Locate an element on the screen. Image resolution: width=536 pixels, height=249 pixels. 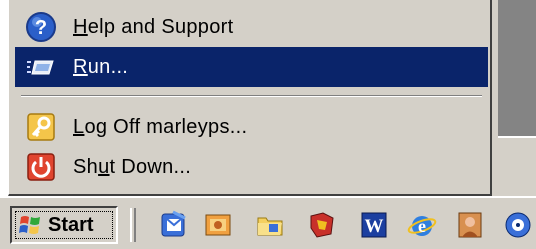
start-button: Start is located at coordinates (64, 225).